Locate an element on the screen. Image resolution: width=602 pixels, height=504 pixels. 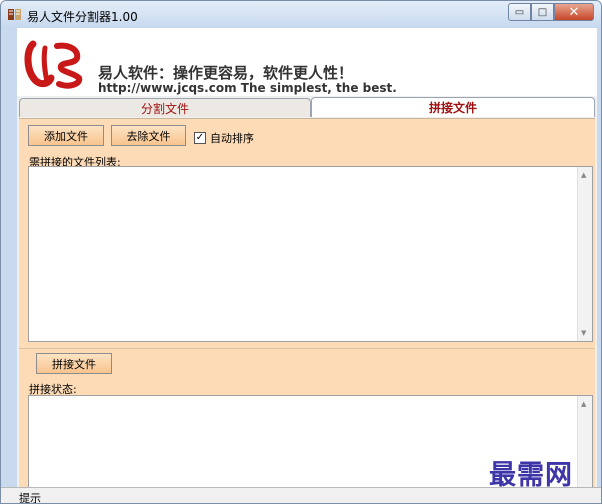
watermark: 最需网 is located at coordinates (531, 475).